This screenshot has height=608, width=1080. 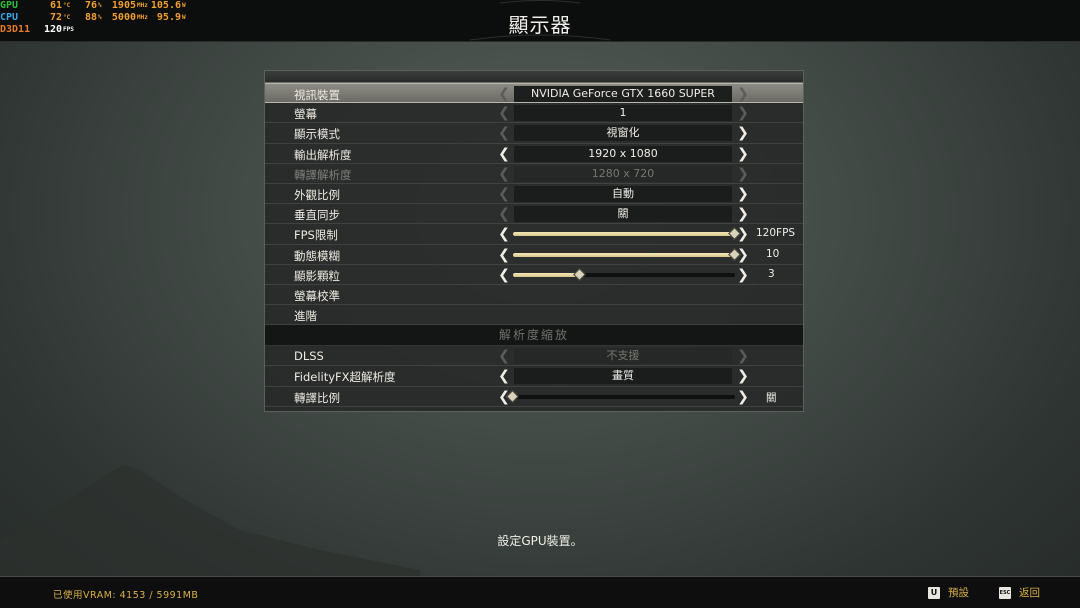 I want to click on setting-aspect-ratio: 外觀比例 ❮ 自動 ❯, so click(x=534, y=194).